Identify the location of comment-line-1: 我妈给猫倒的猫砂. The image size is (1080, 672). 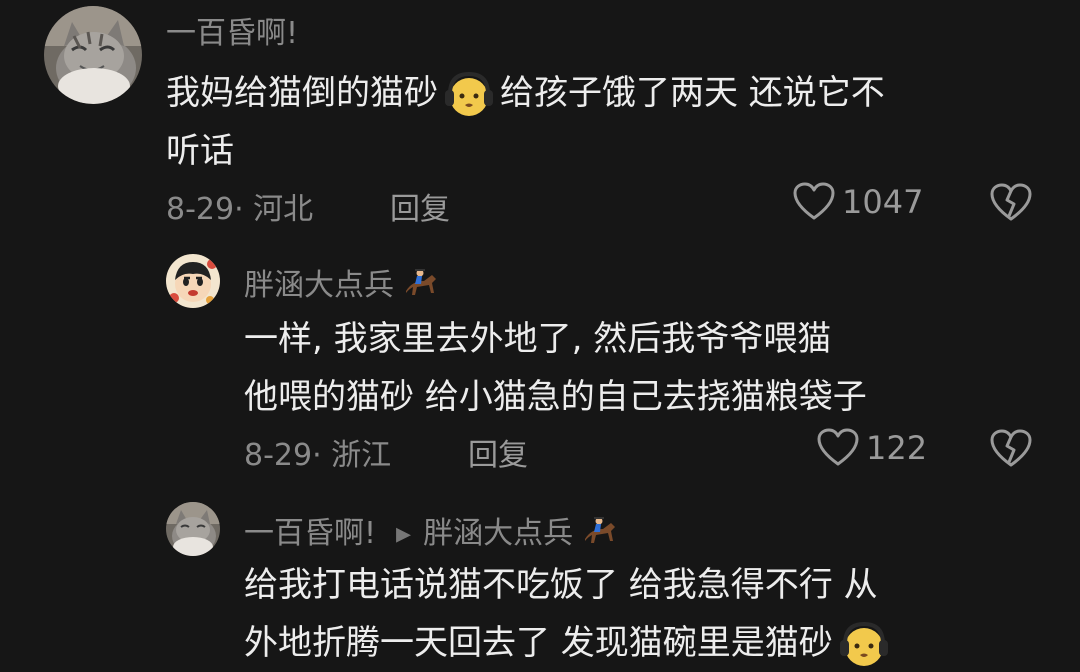
(302, 93).